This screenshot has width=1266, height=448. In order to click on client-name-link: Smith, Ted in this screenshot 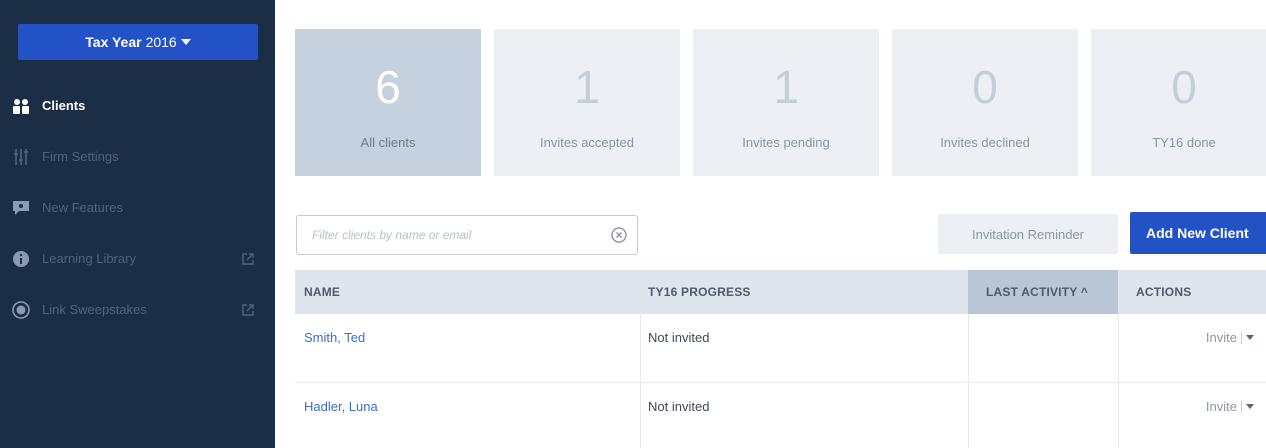, I will do `click(469, 348)`.